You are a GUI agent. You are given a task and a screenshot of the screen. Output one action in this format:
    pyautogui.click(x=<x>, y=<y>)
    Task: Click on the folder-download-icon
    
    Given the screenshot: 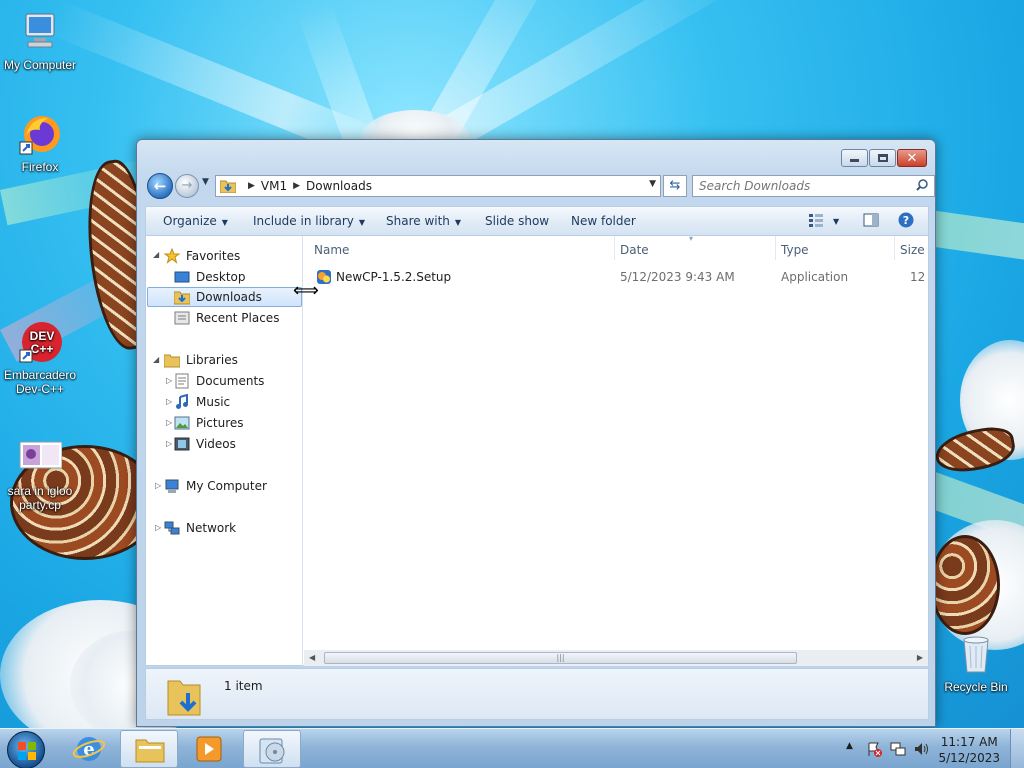 What is the action you would take?
    pyautogui.click(x=182, y=297)
    